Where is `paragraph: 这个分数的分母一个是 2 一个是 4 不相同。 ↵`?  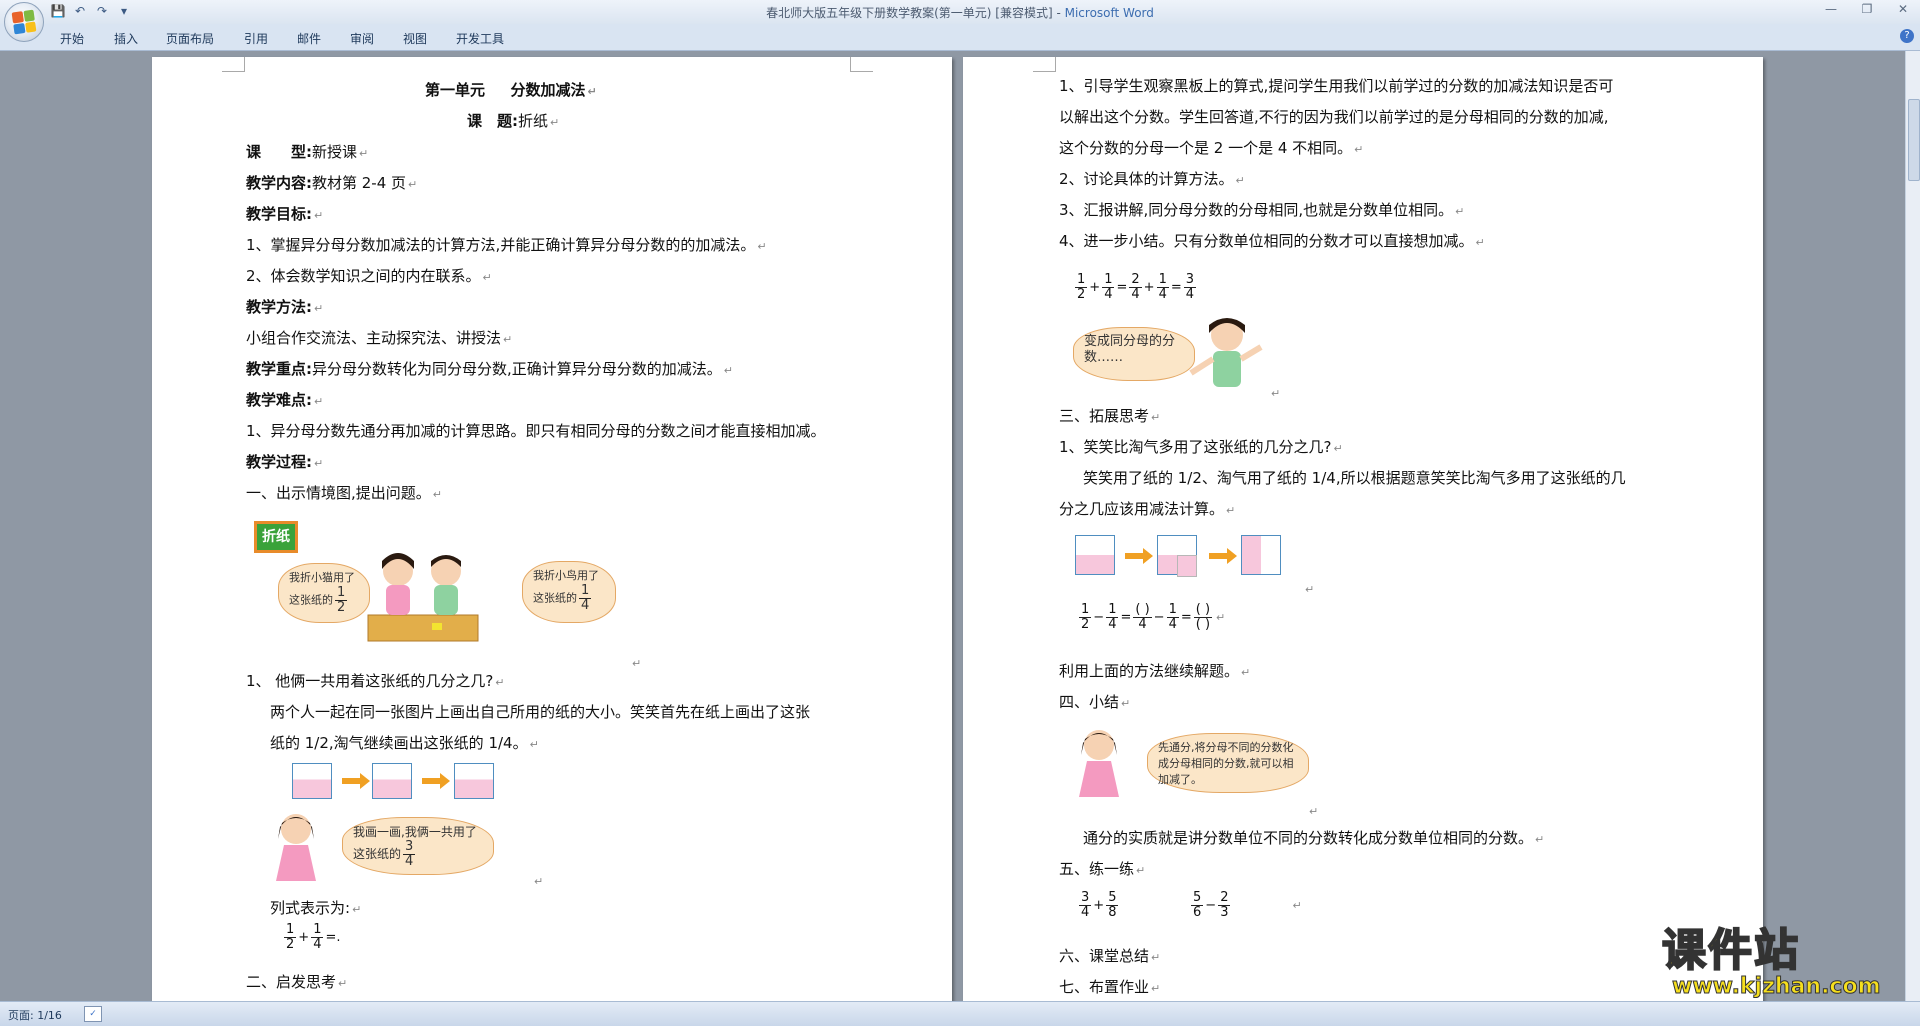 paragraph: 这个分数的分母一个是 2 一个是 4 不相同。 ↵ is located at coordinates (1211, 148).